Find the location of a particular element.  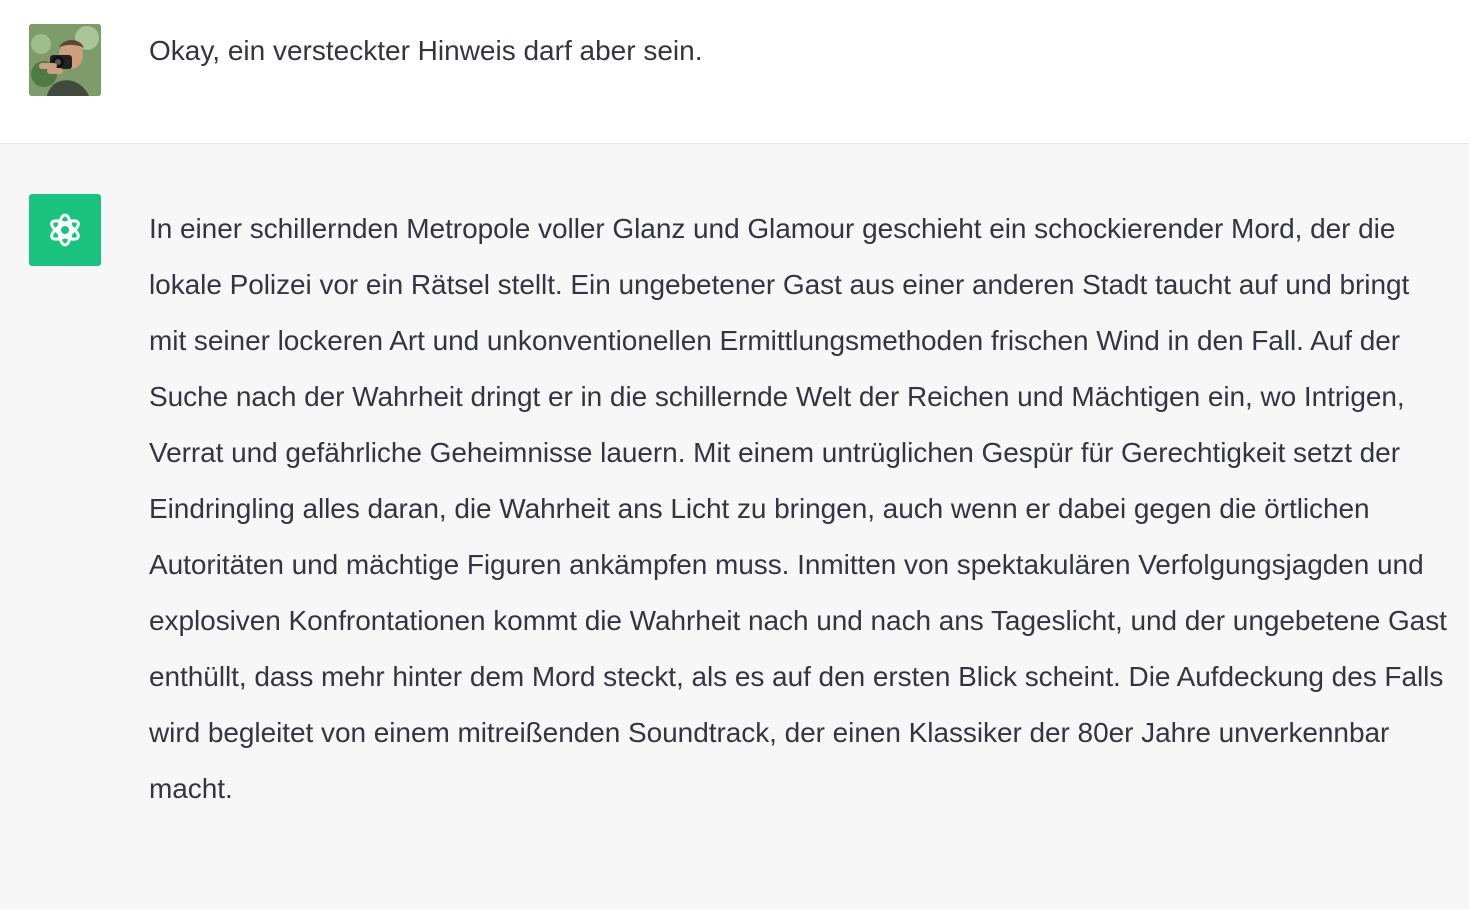

assistant-avatar is located at coordinates (65, 230).